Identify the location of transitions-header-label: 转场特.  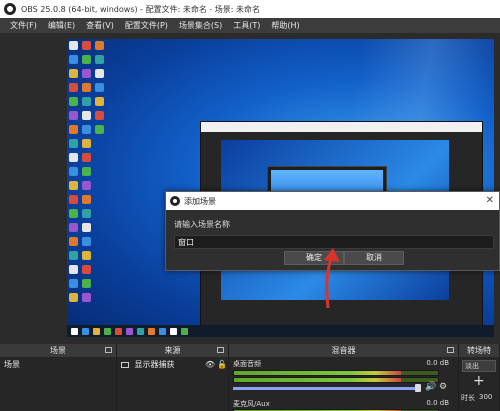
(479, 350).